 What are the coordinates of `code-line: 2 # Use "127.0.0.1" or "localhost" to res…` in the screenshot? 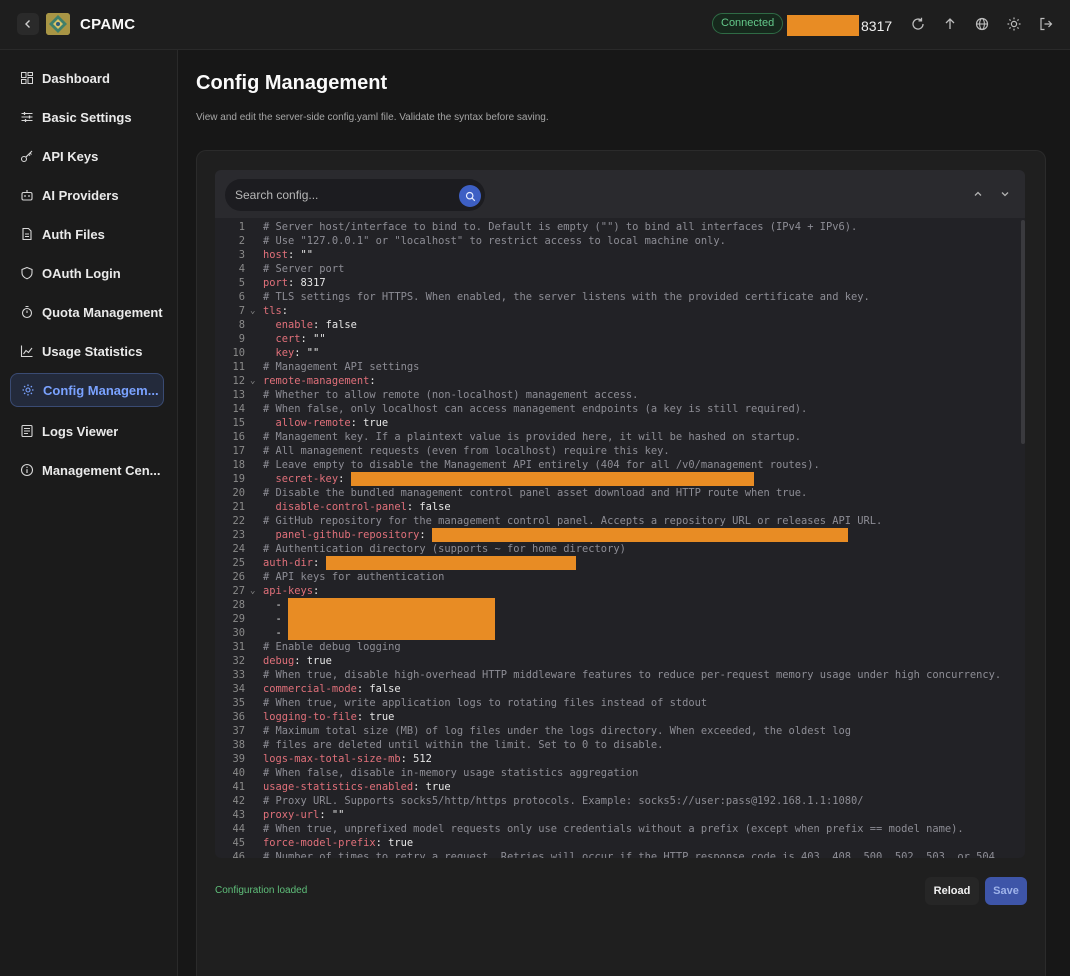 It's located at (618, 241).